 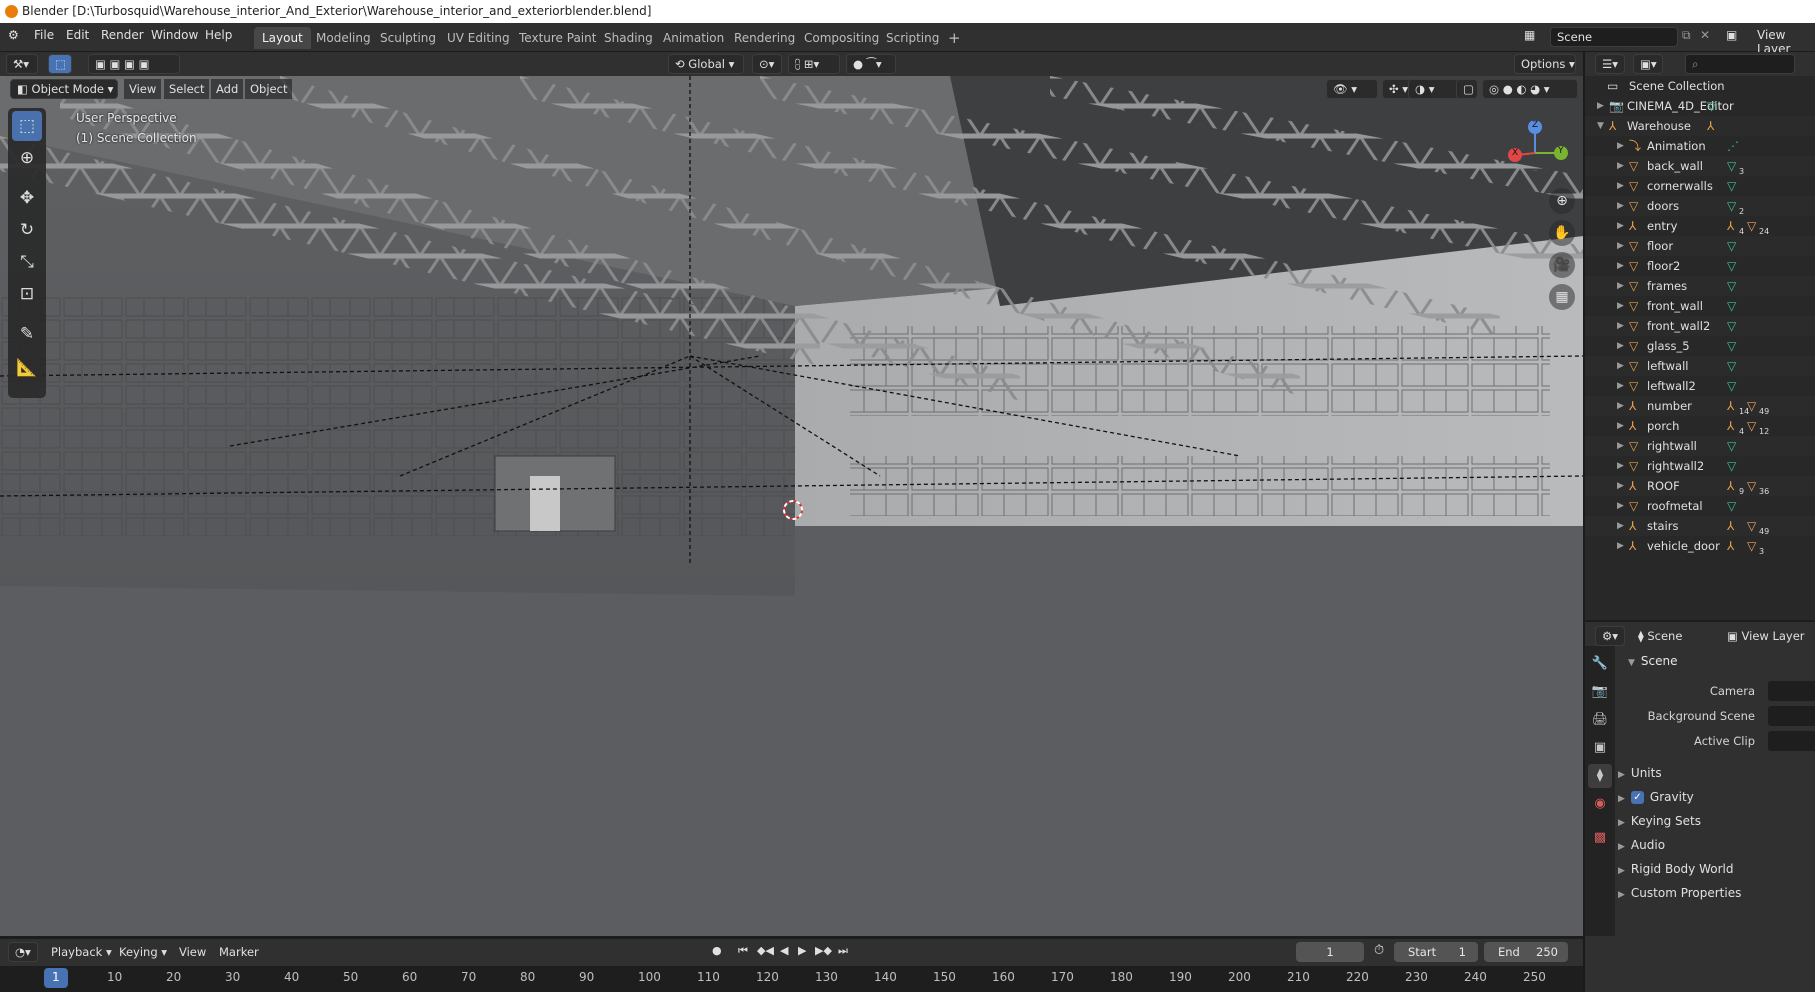 What do you see at coordinates (1700, 86) in the screenshot?
I see `outliner-root: ▭ Scene Collection` at bounding box center [1700, 86].